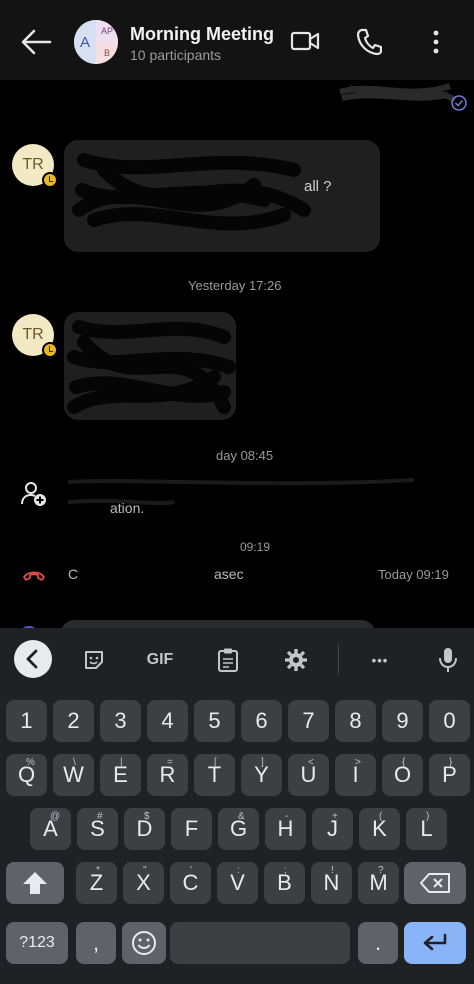  Describe the element at coordinates (381, 870) in the screenshot. I see `key-hint: ?` at that location.